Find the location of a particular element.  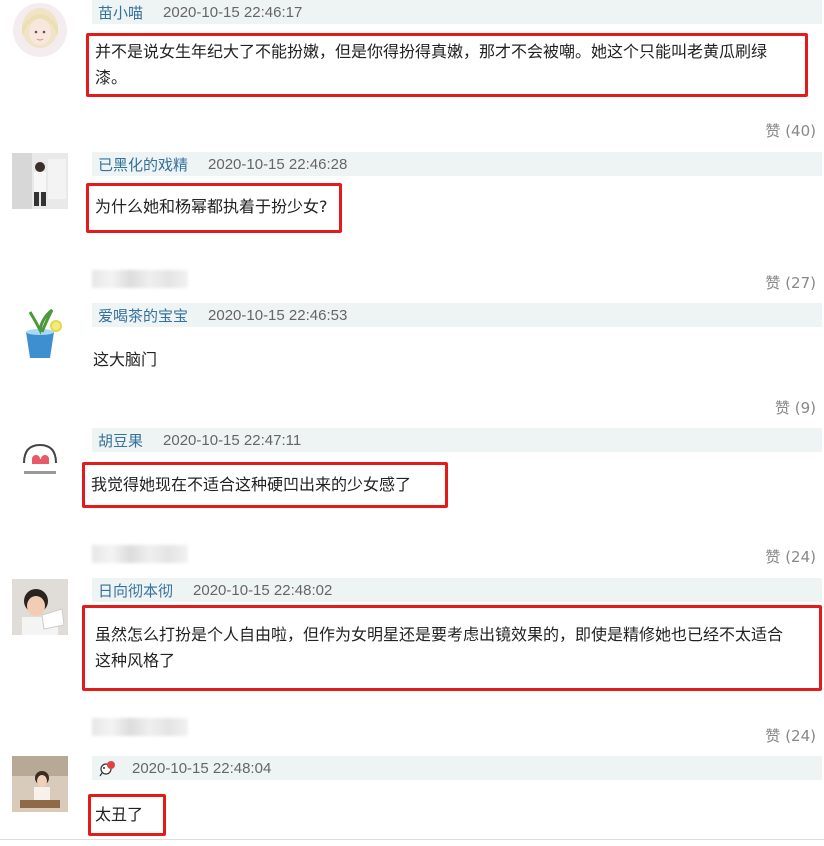

dog-icon is located at coordinates (108, 768).